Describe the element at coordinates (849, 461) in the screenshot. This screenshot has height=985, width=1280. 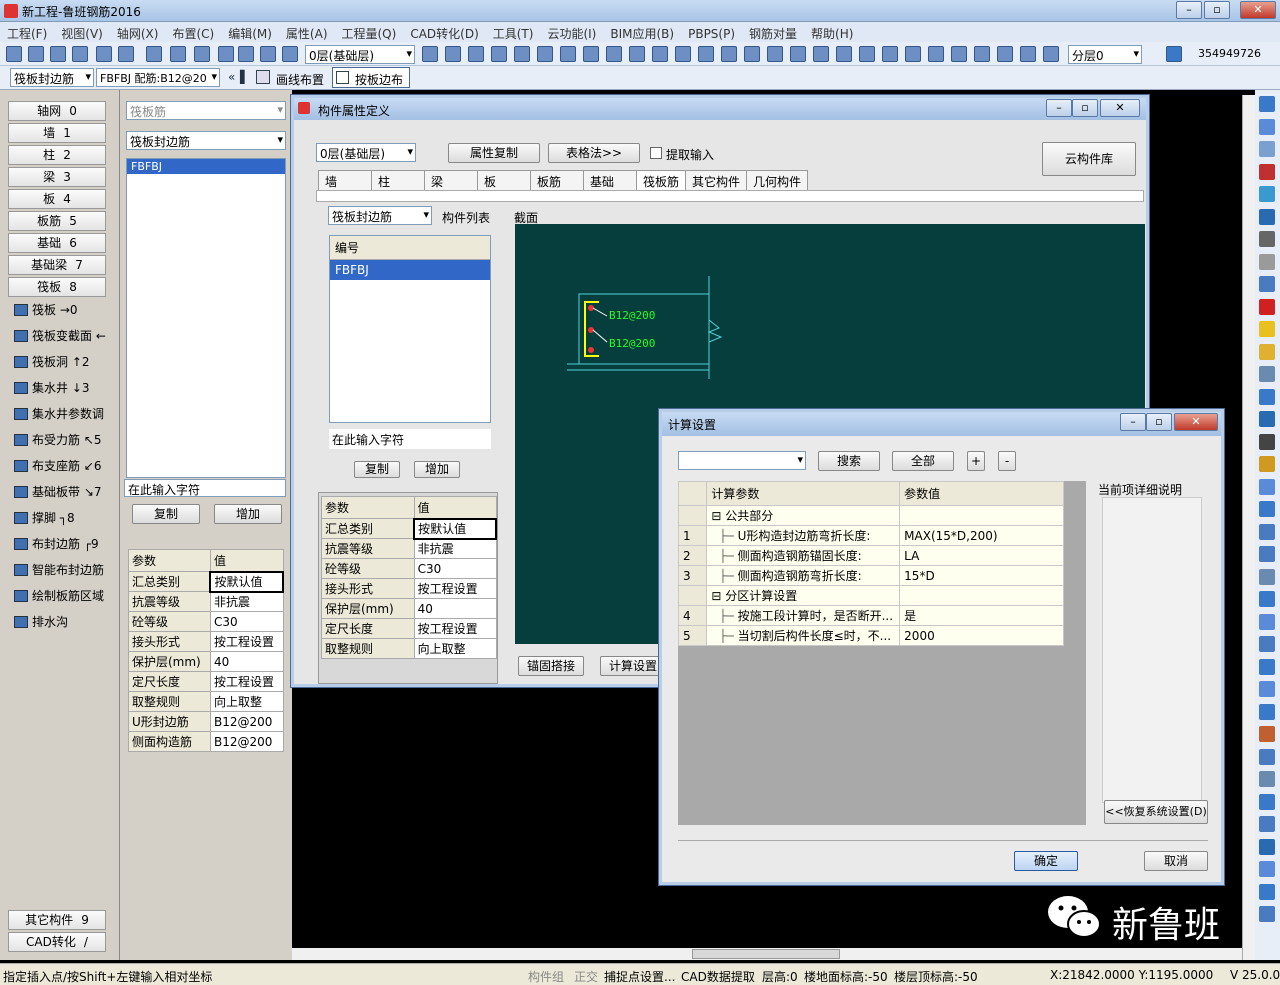
I see `search-button: 搜索` at that location.